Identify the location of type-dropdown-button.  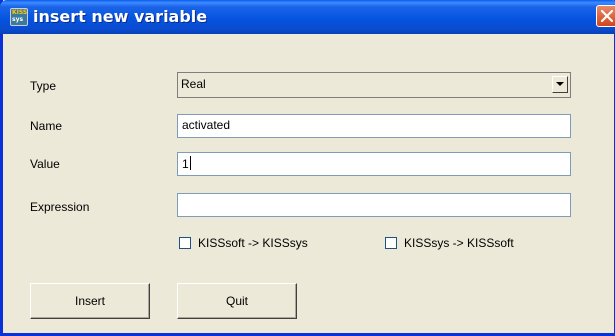
(560, 84).